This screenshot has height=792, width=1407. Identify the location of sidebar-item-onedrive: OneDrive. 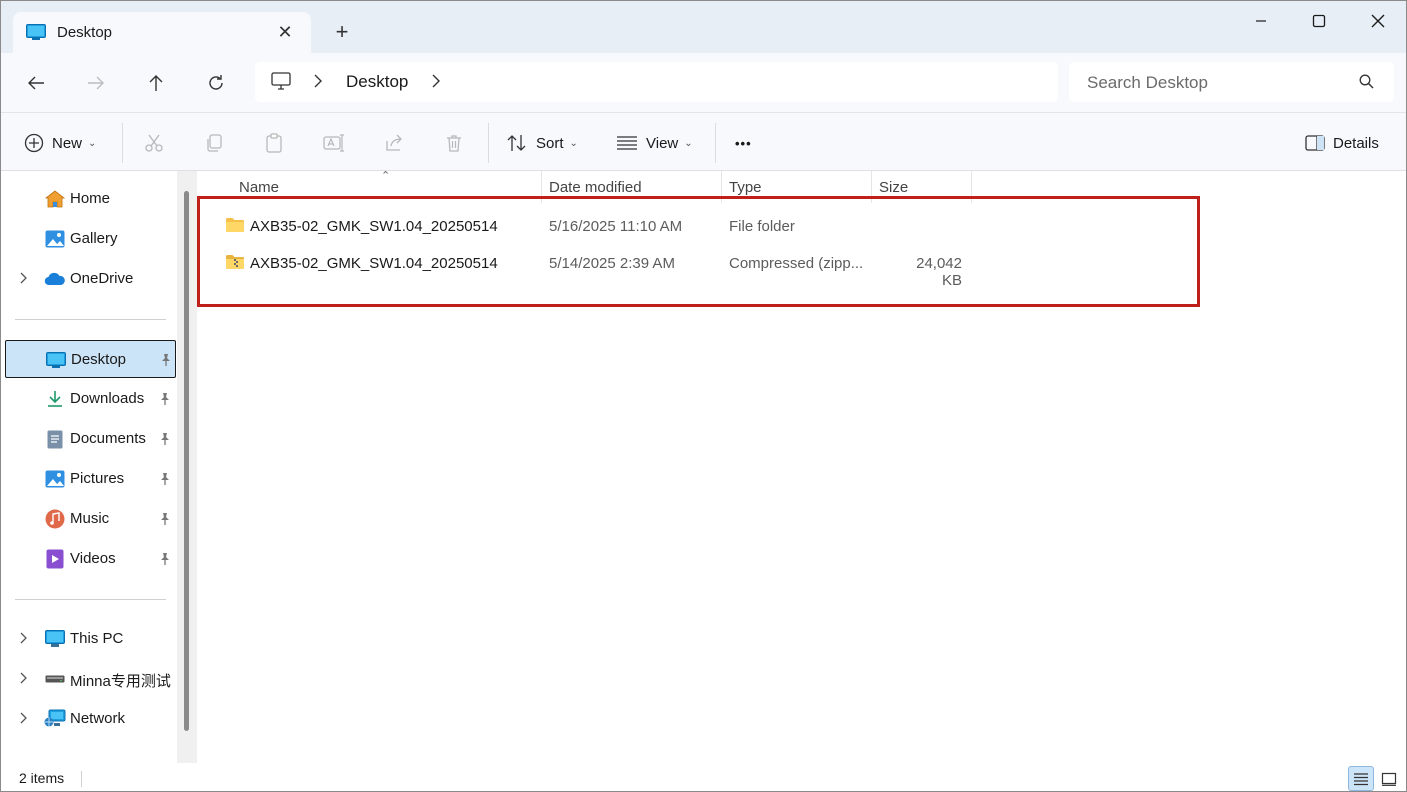
(90, 279).